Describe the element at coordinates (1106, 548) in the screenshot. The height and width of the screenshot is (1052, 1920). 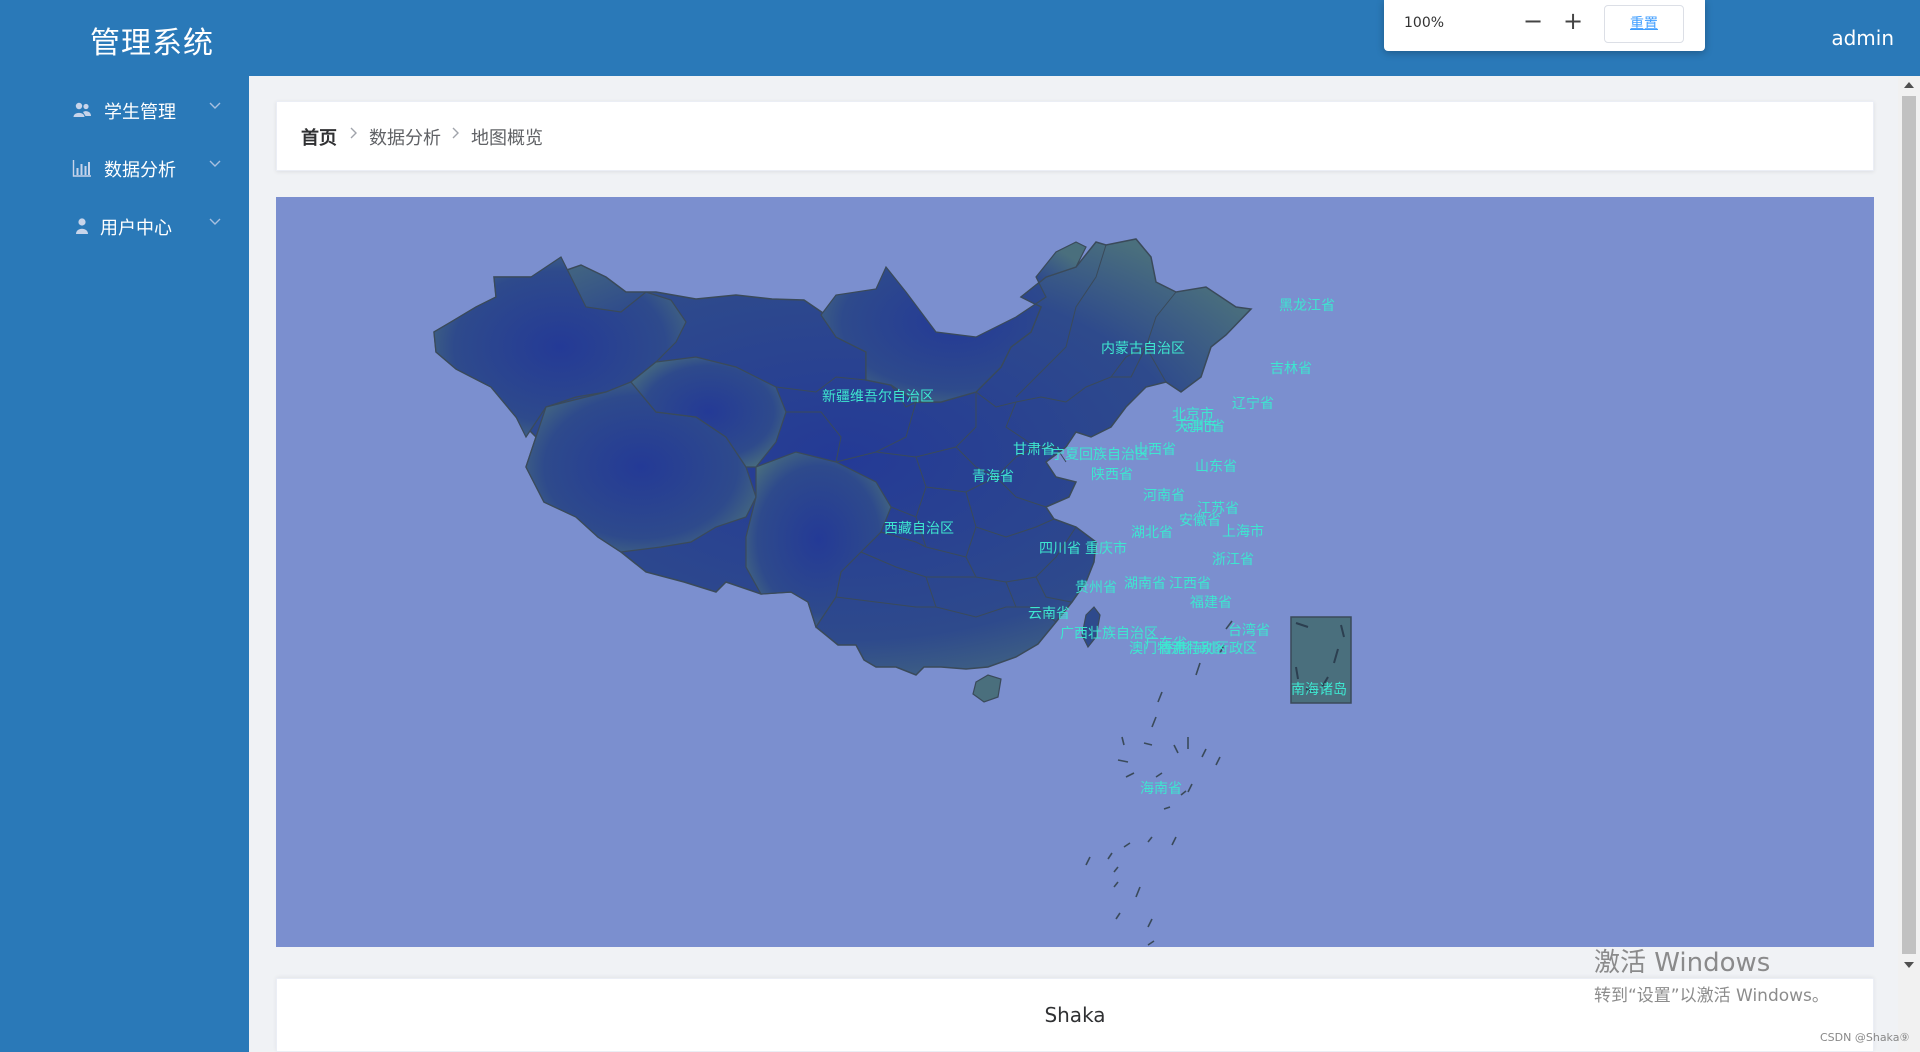
I see `label-chongqing: 重庆市` at that location.